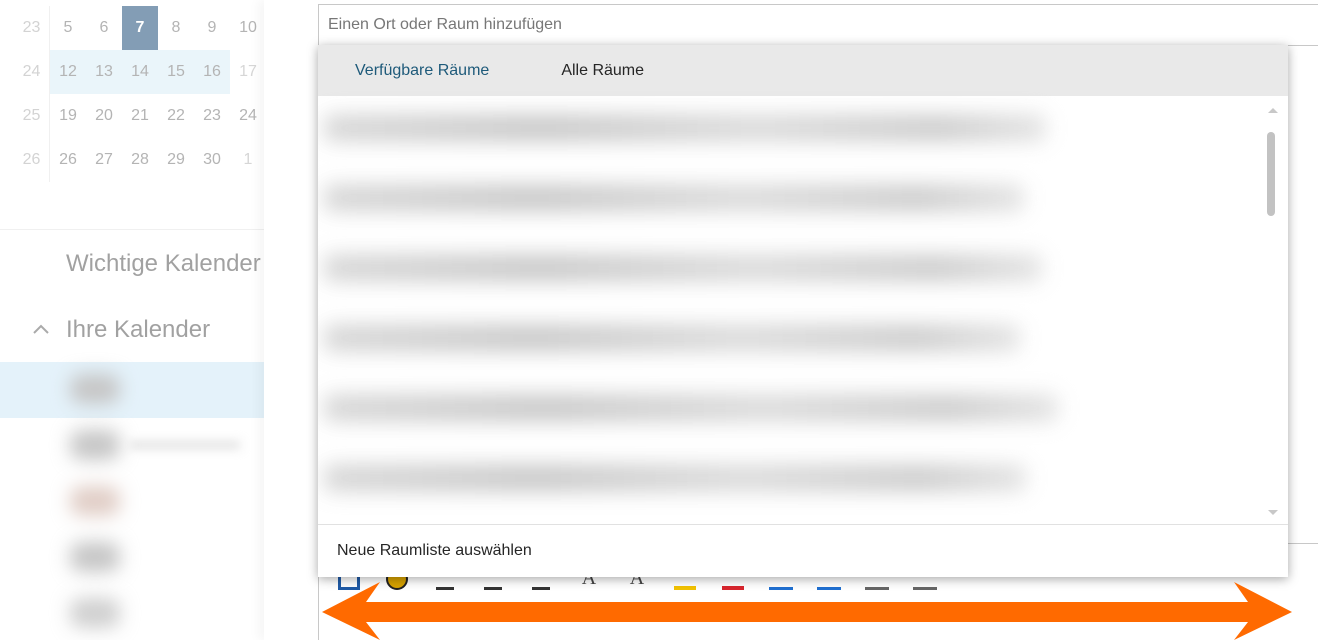 This screenshot has width=1318, height=640. I want to click on calendar-day: 1, so click(247, 160).